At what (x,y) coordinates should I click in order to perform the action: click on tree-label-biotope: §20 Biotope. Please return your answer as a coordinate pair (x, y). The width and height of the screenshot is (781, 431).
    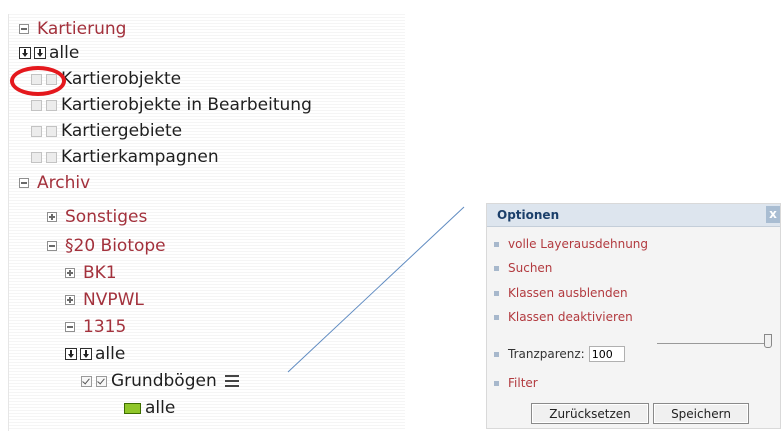
    Looking at the image, I should click on (115, 246).